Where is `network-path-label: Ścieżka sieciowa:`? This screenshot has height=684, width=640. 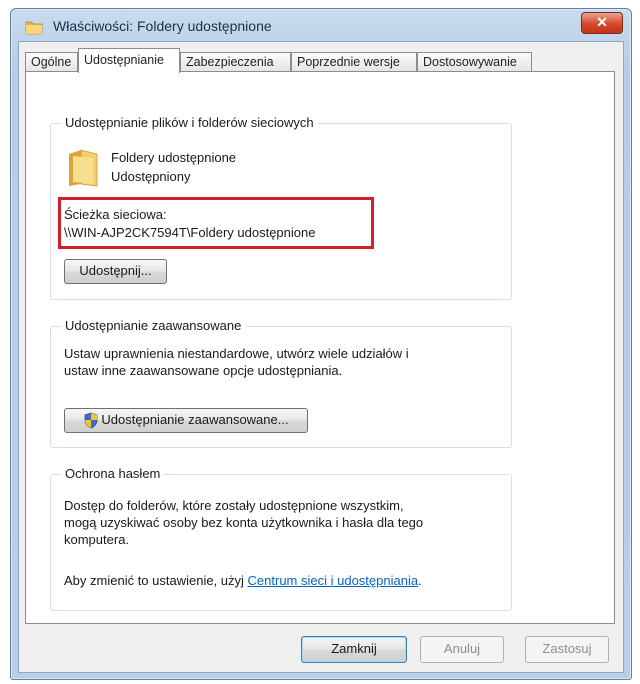 network-path-label: Ścieżka sieciowa: is located at coordinates (115, 214).